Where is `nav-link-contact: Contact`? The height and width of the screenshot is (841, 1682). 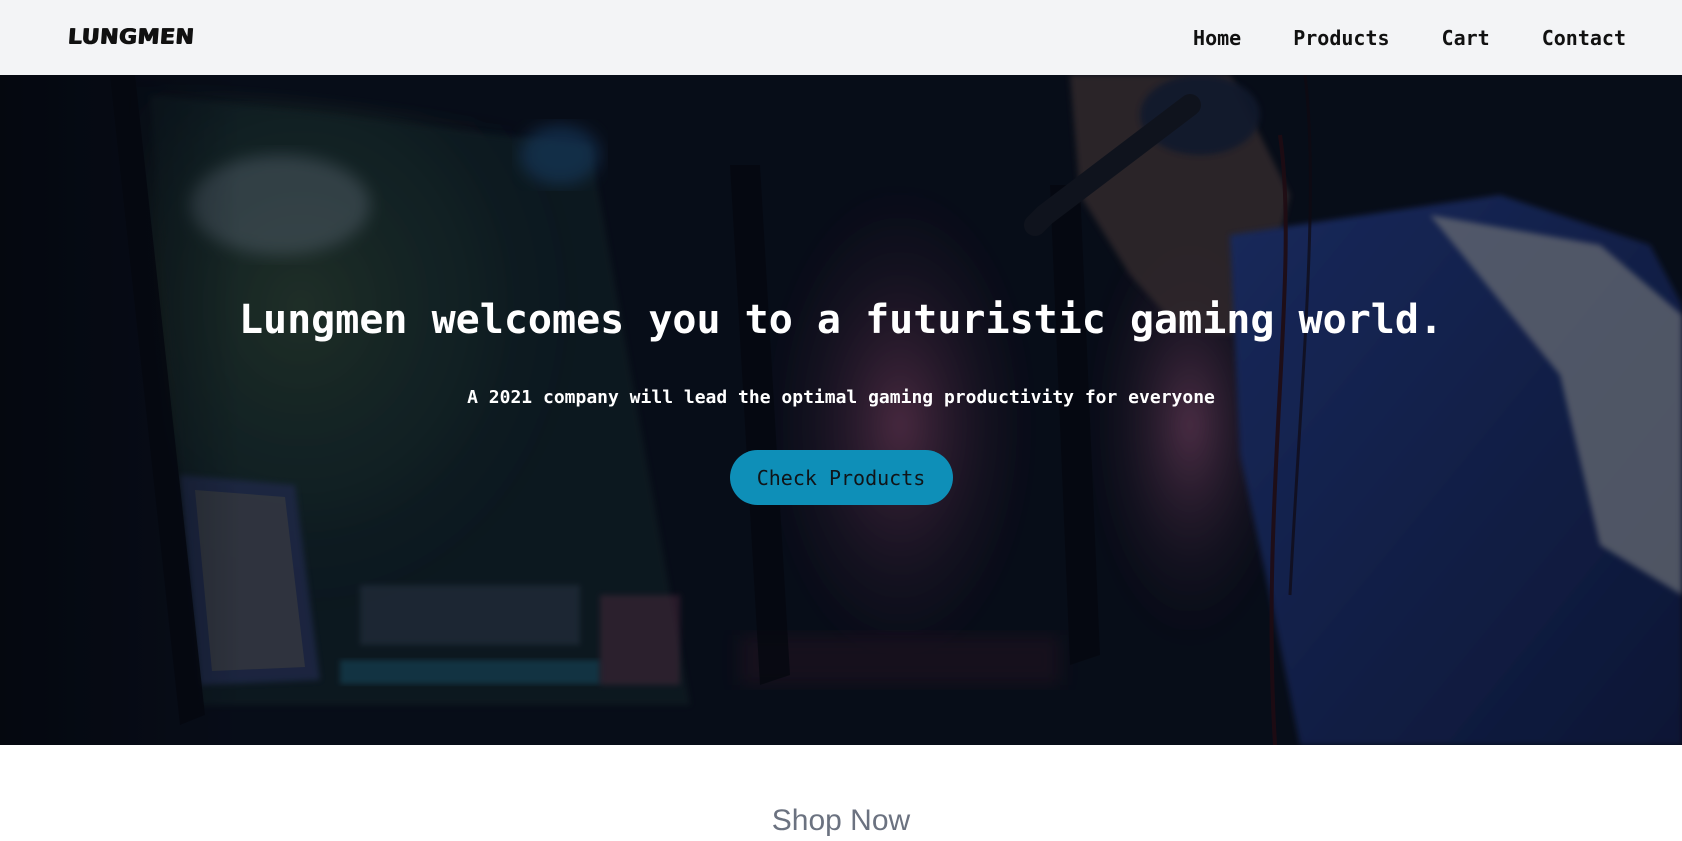 nav-link-contact: Contact is located at coordinates (1584, 38).